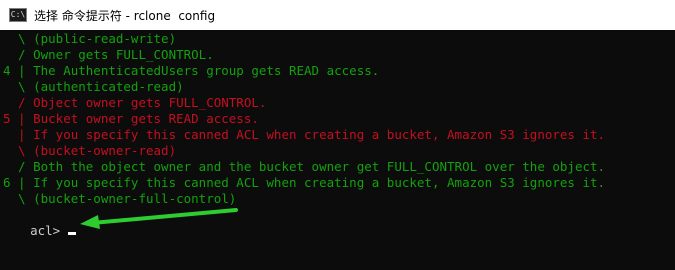  Describe the element at coordinates (93, 86) in the screenshot. I see `console-line: \ (authenticated-read)` at that location.